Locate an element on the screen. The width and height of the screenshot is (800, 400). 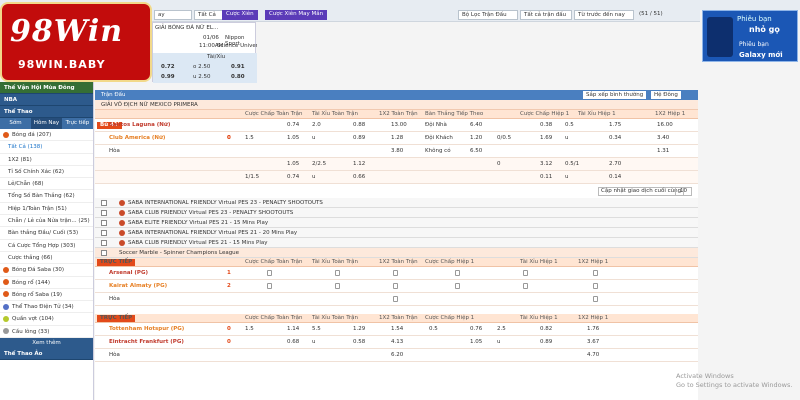
last-update-select: Cập nhật giao dịch cuối cùng is located at coordinates (641, 191).